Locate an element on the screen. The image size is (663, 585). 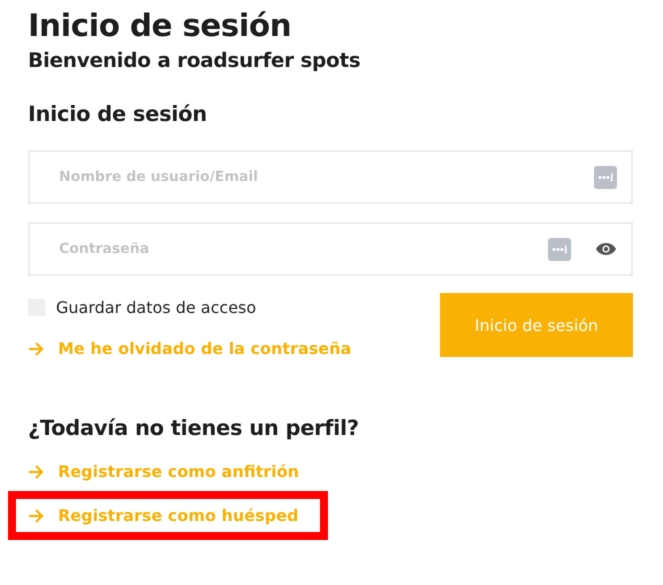
page-title: Inicio de sesión is located at coordinates (160, 26).